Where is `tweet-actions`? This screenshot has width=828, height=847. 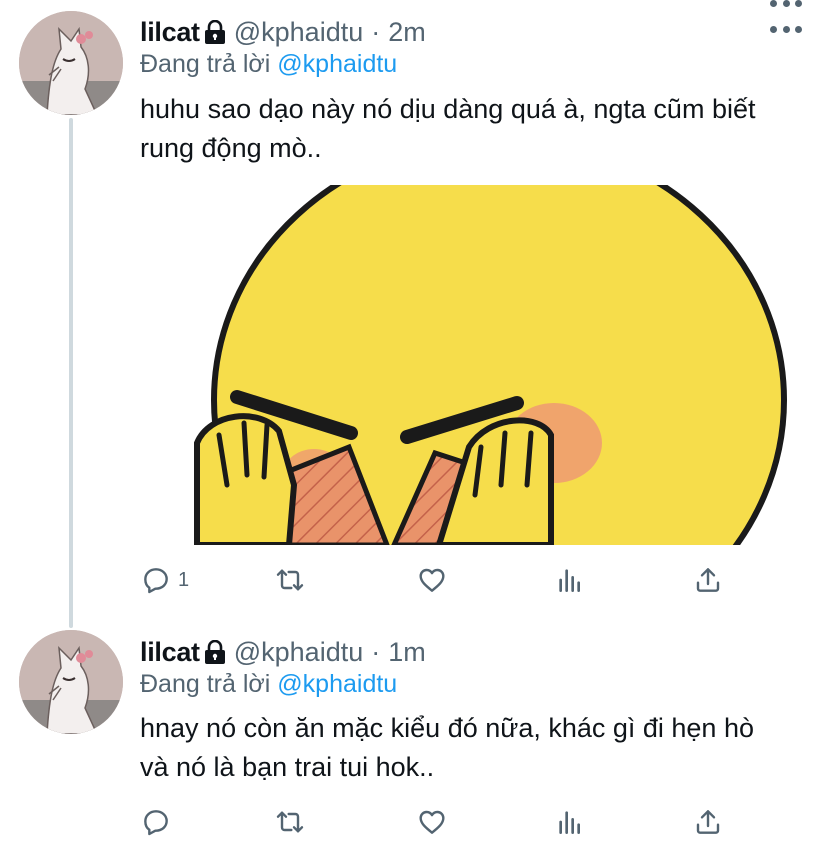
tweet-actions is located at coordinates (440, 822).